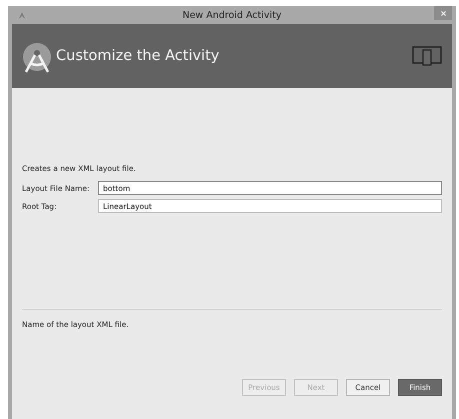  What do you see at coordinates (232, 15) in the screenshot?
I see `window-title: New Android Activity` at bounding box center [232, 15].